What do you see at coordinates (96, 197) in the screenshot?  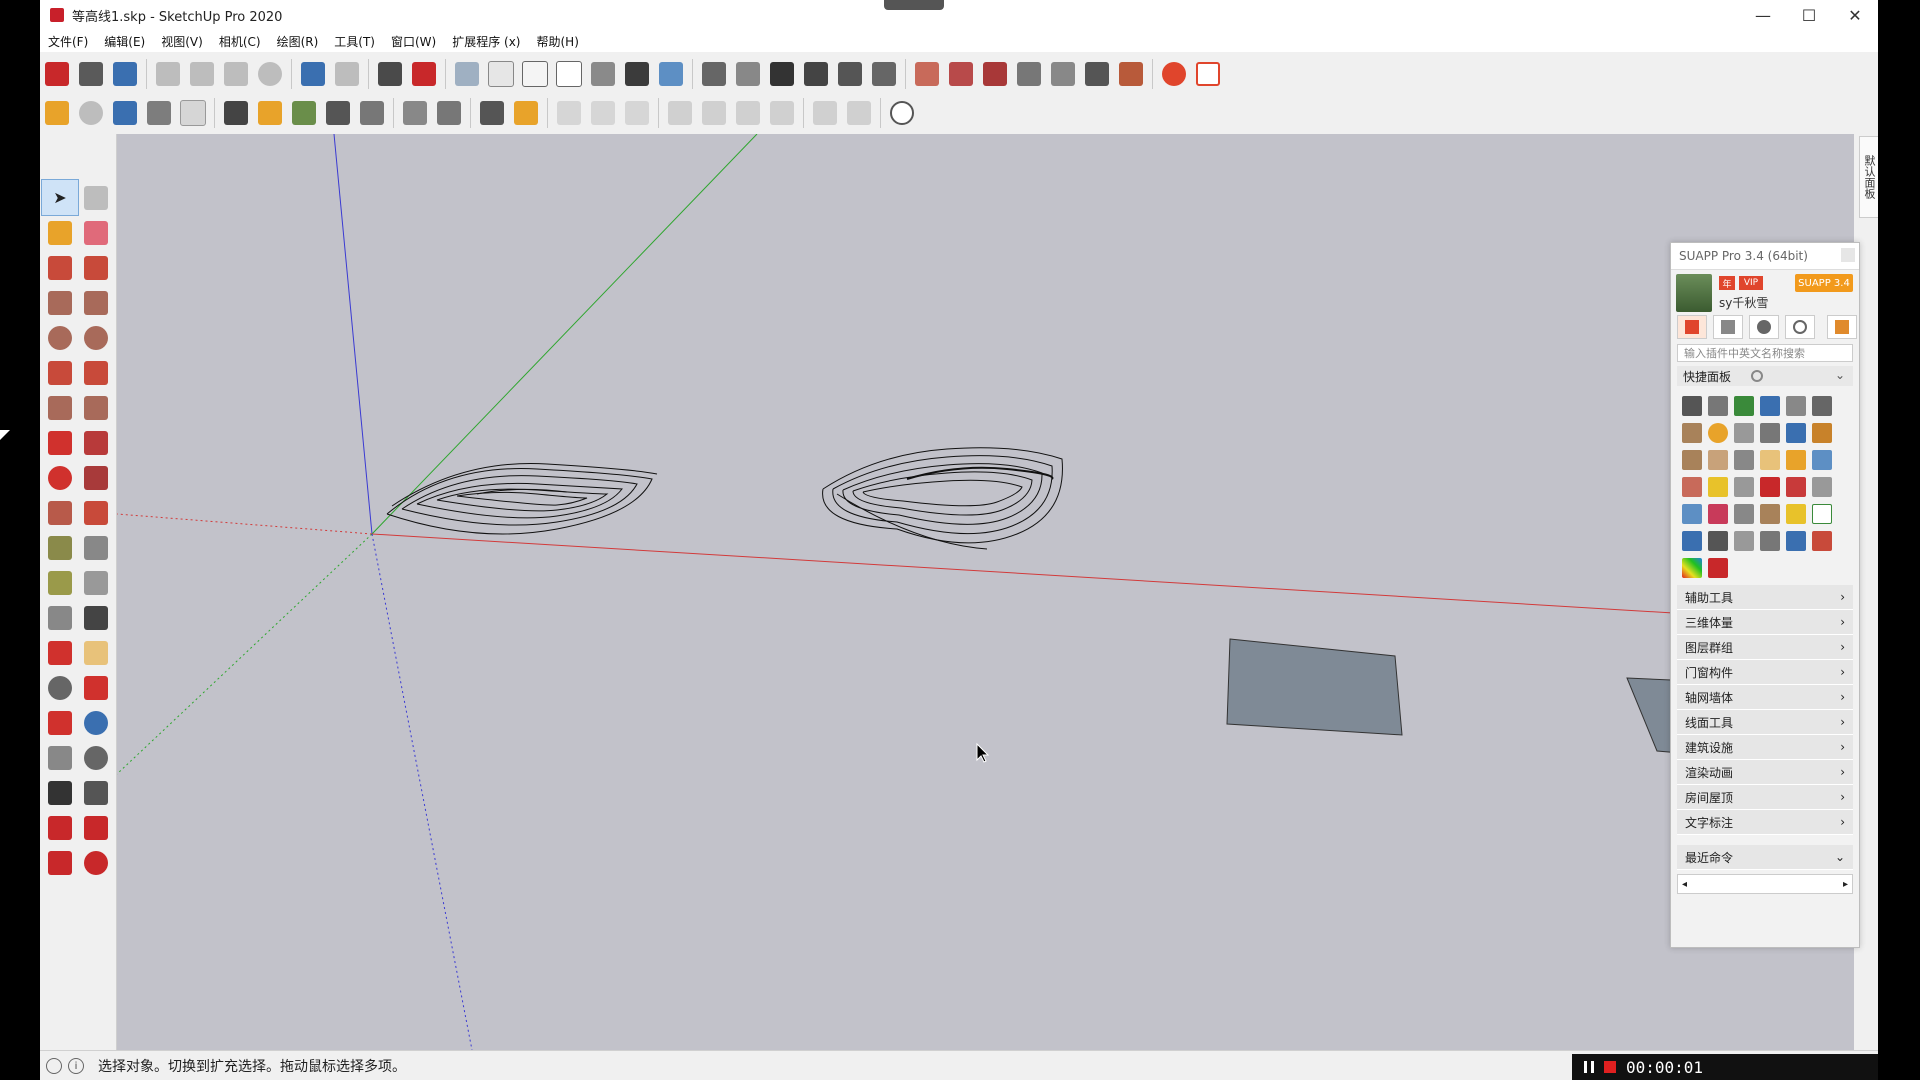 I see `make-component-tool` at bounding box center [96, 197].